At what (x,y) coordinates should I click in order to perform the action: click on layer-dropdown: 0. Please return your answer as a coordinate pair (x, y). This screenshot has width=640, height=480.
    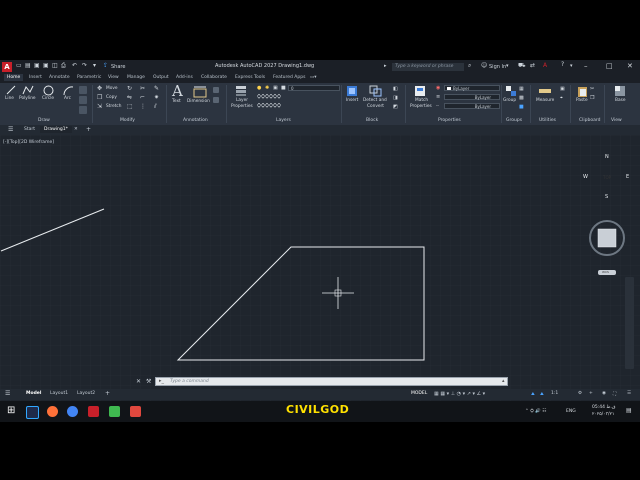
    Looking at the image, I should click on (314, 88).